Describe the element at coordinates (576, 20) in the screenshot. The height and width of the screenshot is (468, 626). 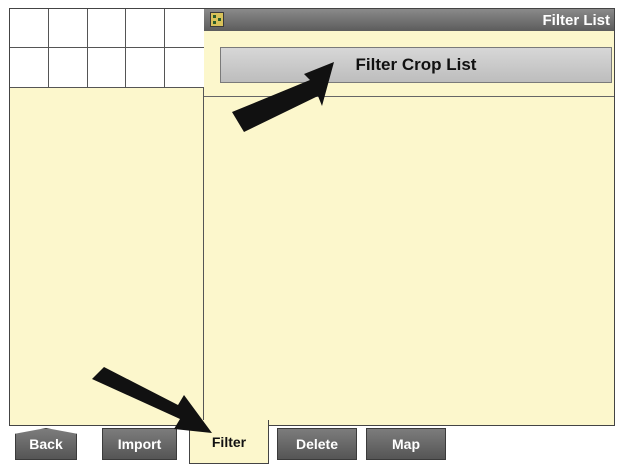
I see `page-title: Filter List` at that location.